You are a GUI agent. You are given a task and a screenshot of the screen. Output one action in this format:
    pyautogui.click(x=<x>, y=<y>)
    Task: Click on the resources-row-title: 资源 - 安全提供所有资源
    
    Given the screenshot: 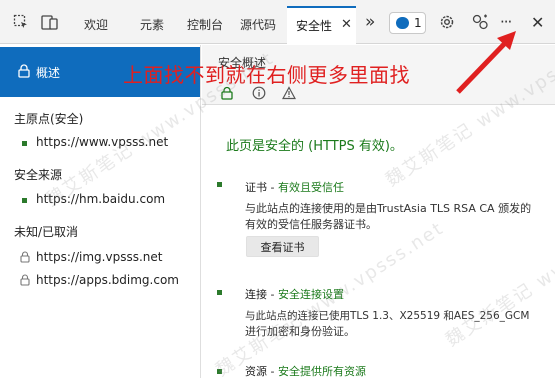 What is the action you would take?
    pyautogui.click(x=305, y=370)
    